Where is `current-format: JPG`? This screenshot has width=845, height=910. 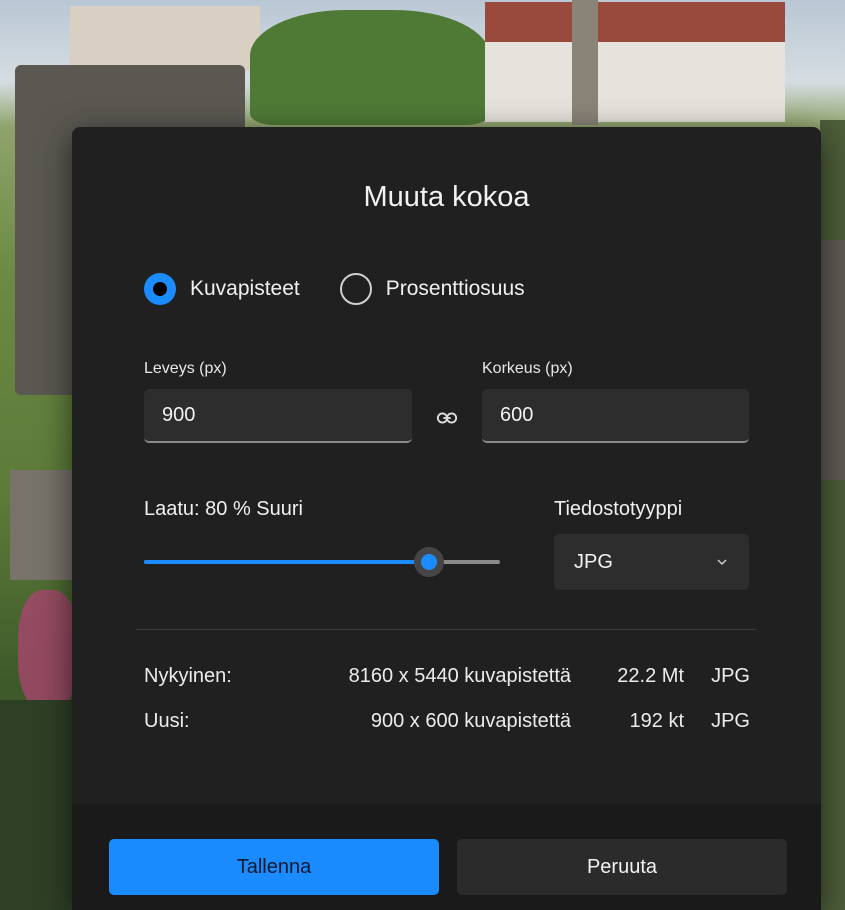
current-format: JPG is located at coordinates (730, 676).